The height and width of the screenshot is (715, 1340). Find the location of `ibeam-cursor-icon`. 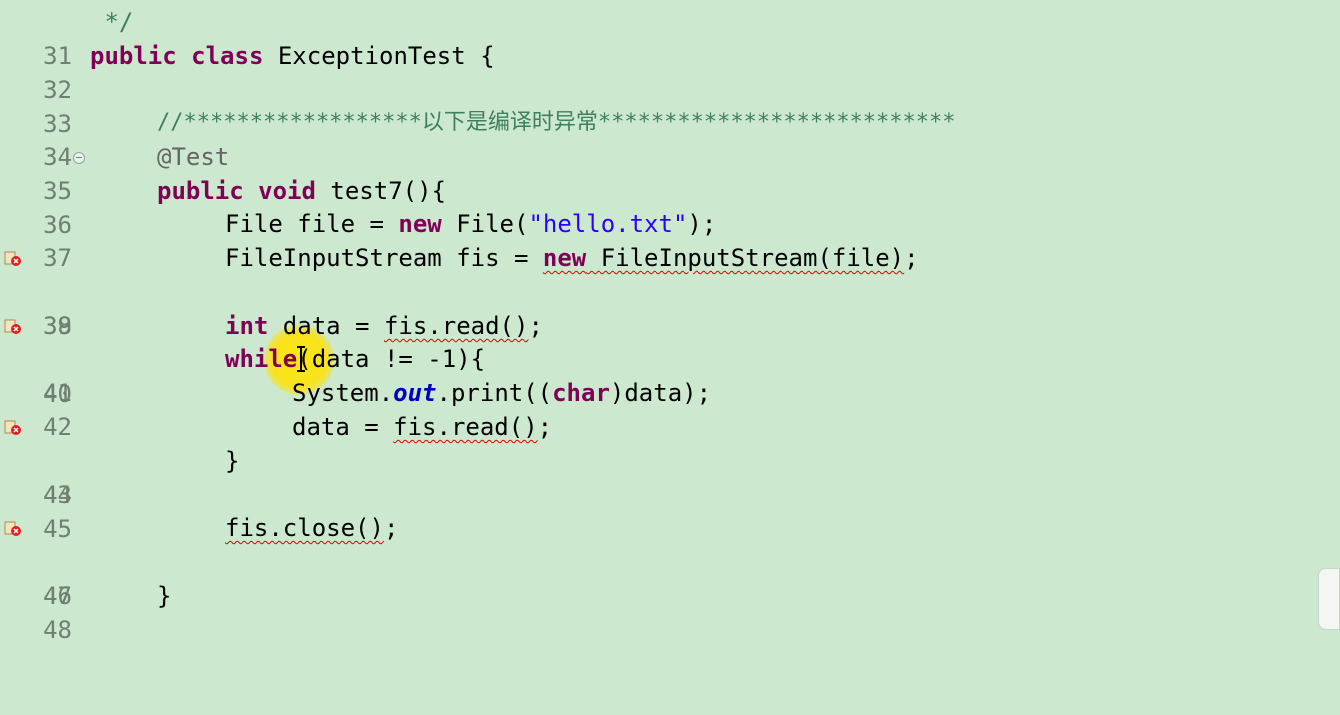

ibeam-cursor-icon is located at coordinates (301, 359).